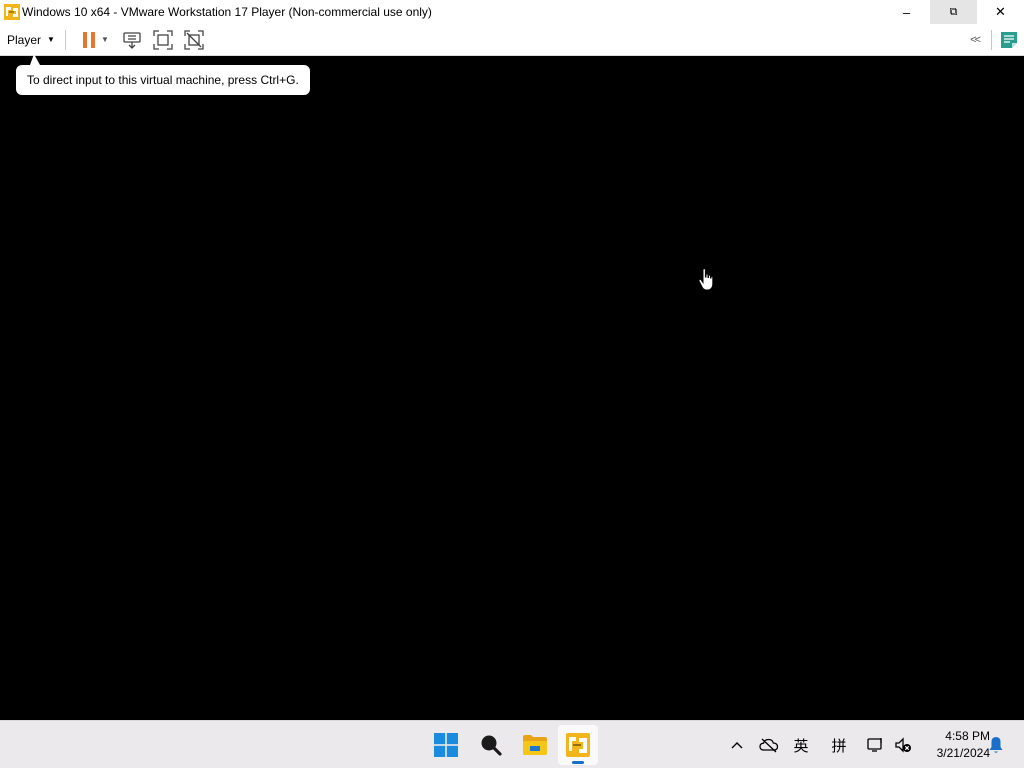  I want to click on full-screen-icon, so click(163, 39).